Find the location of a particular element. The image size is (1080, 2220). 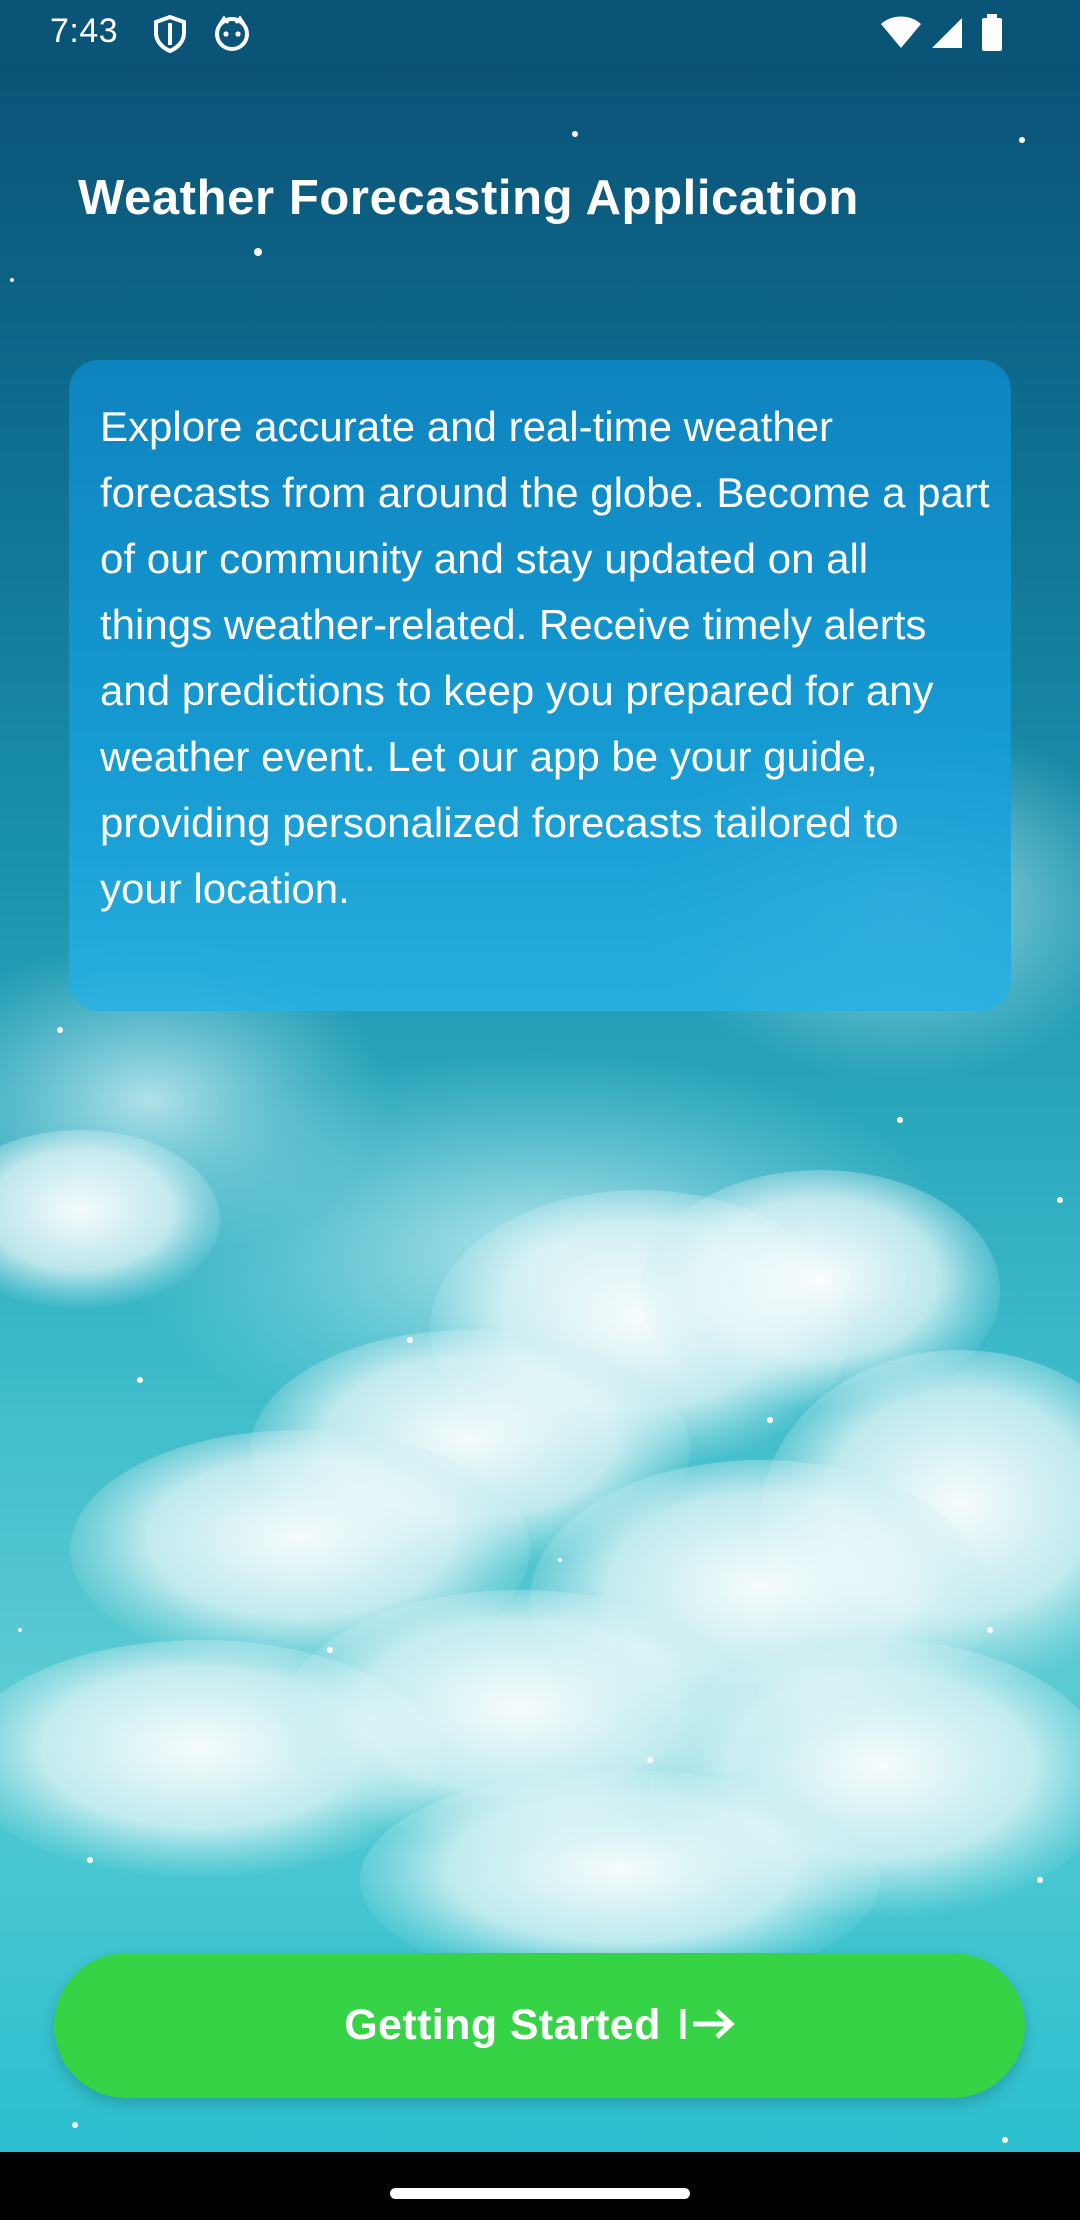

getting-started-label: Getting Started is located at coordinates (502, 2025).